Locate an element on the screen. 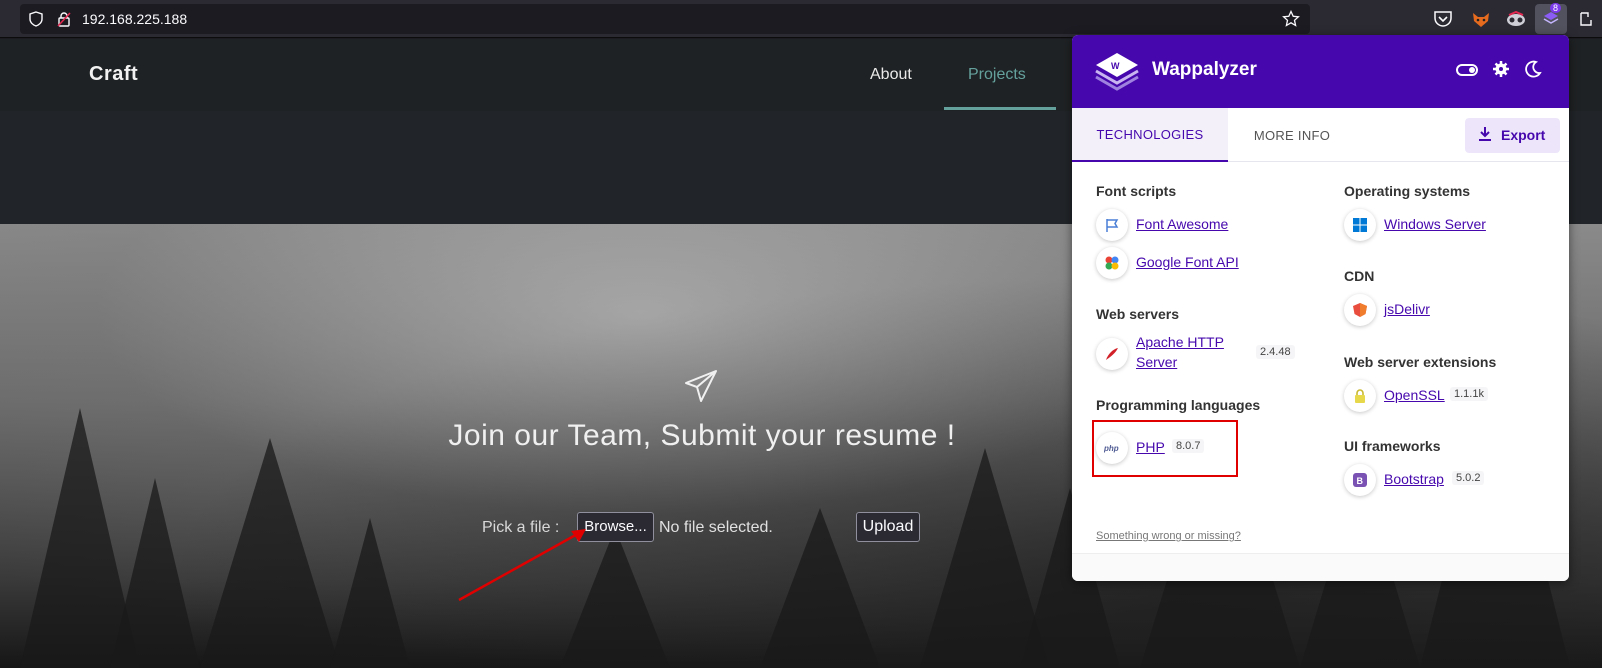 This screenshot has width=1602, height=668. address-bar: 192.168.225.188 is located at coordinates (665, 19).